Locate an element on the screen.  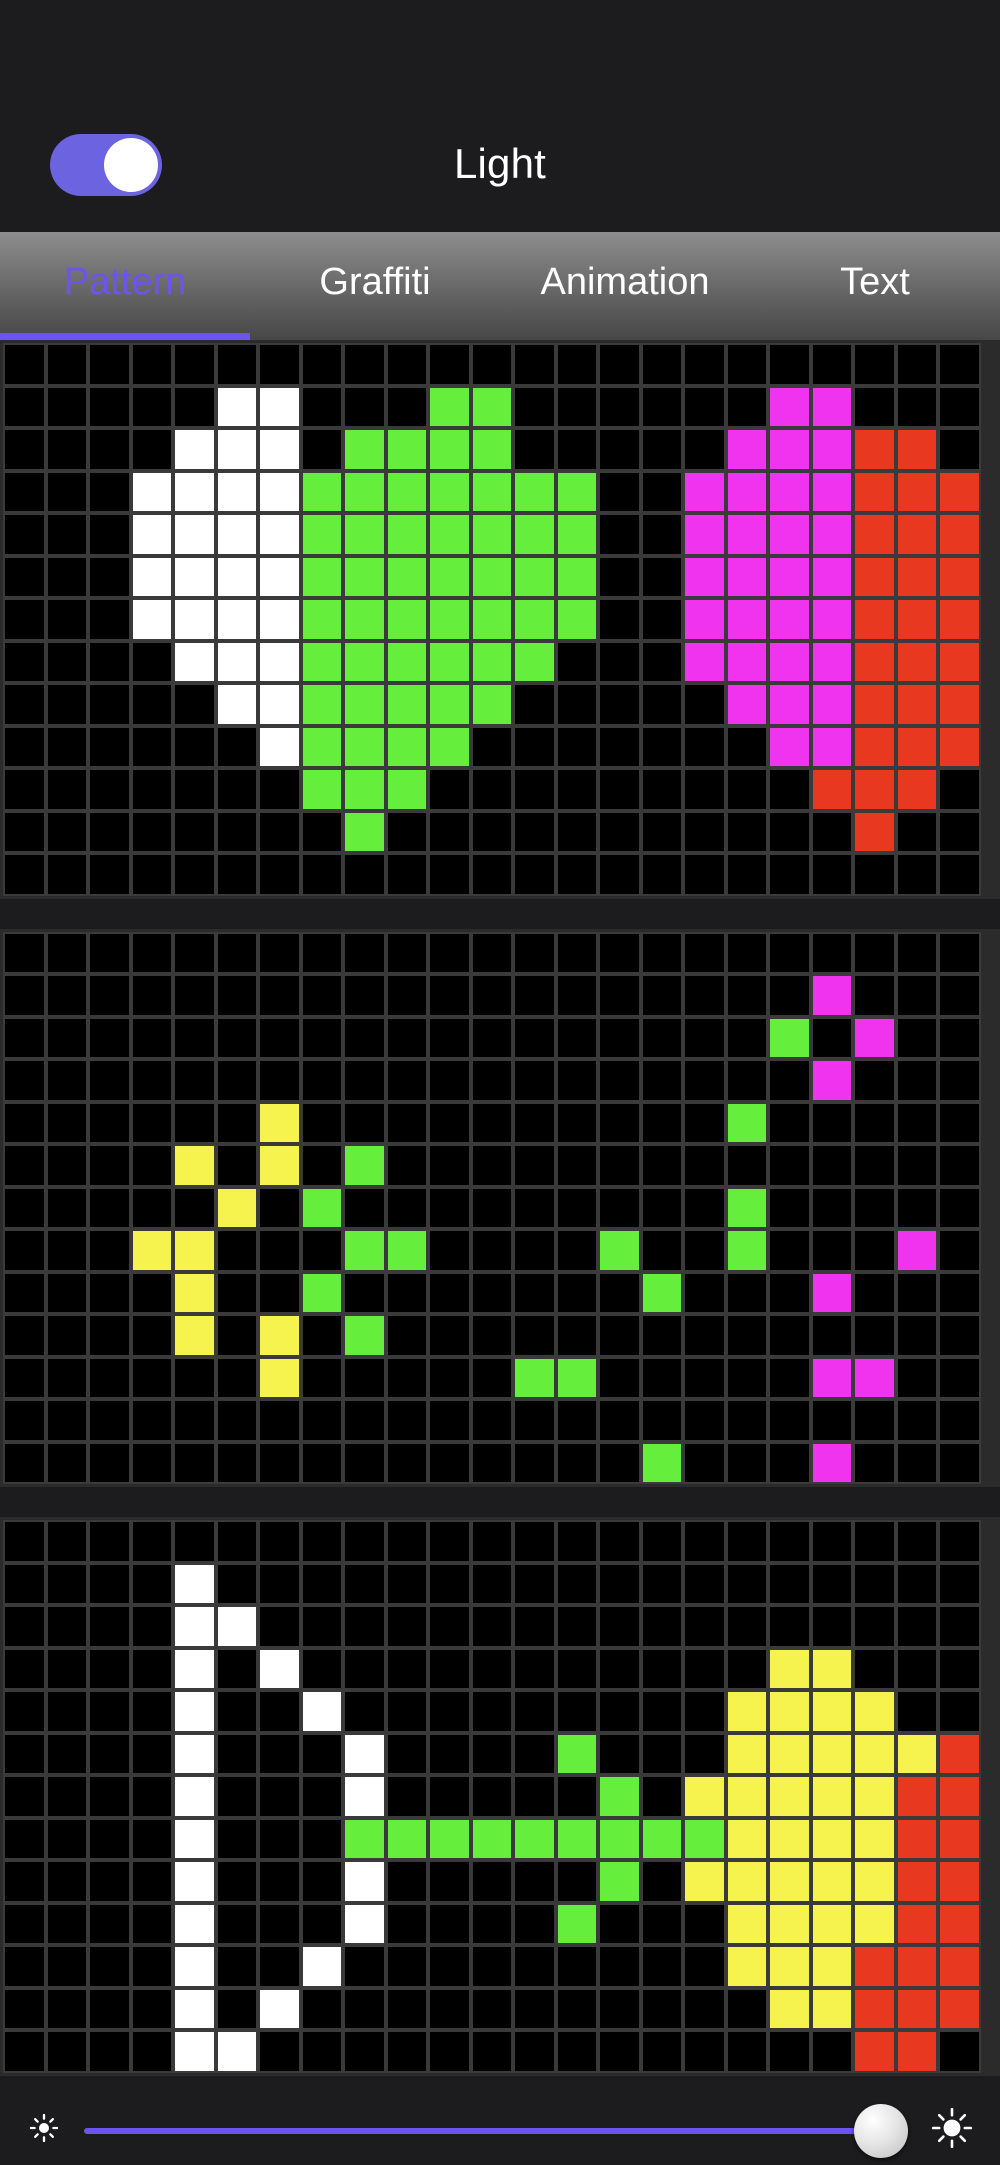
tab-graffiti: Graffiti is located at coordinates (375, 286).